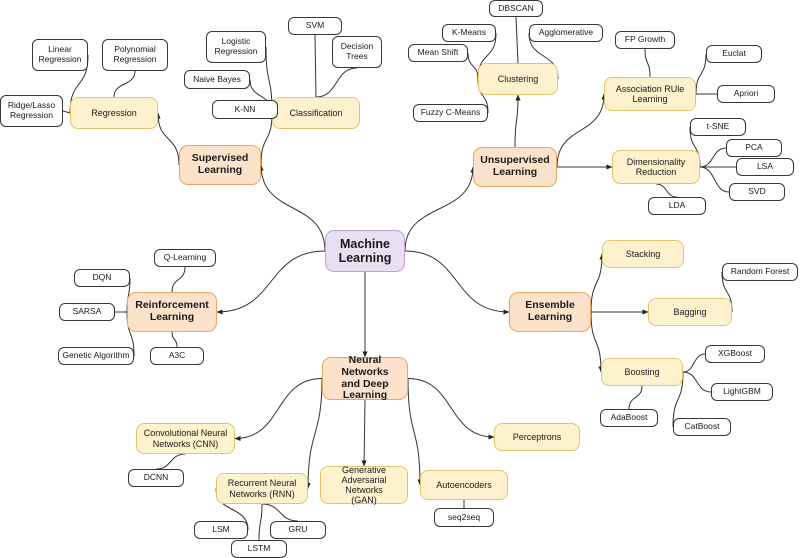 This screenshot has height=558, width=800. I want to click on edge-neural-to-autoencoders, so click(415, 432).